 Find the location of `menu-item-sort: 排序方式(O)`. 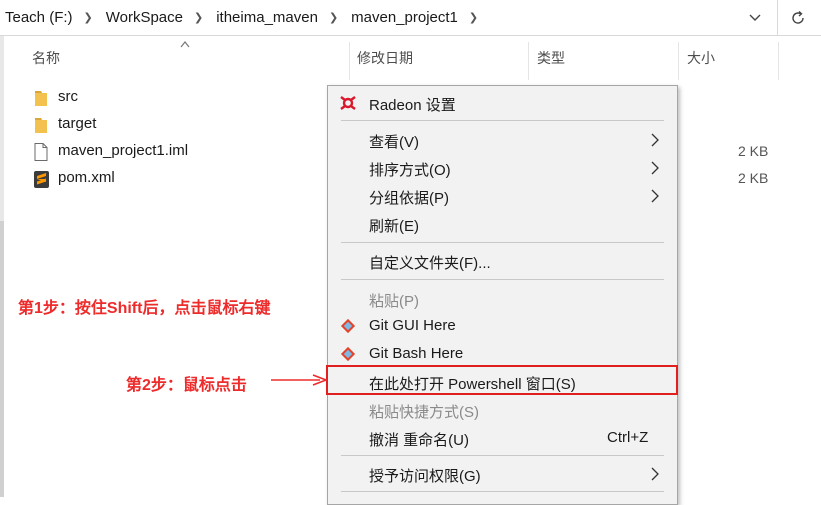

menu-item-sort: 排序方式(O) is located at coordinates (502, 168).